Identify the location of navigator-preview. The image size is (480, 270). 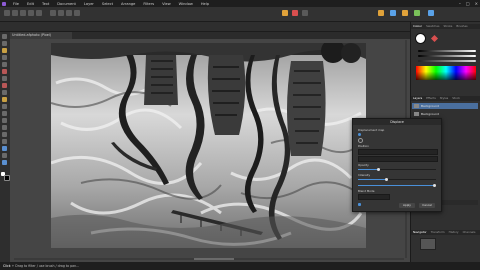
(428, 244).